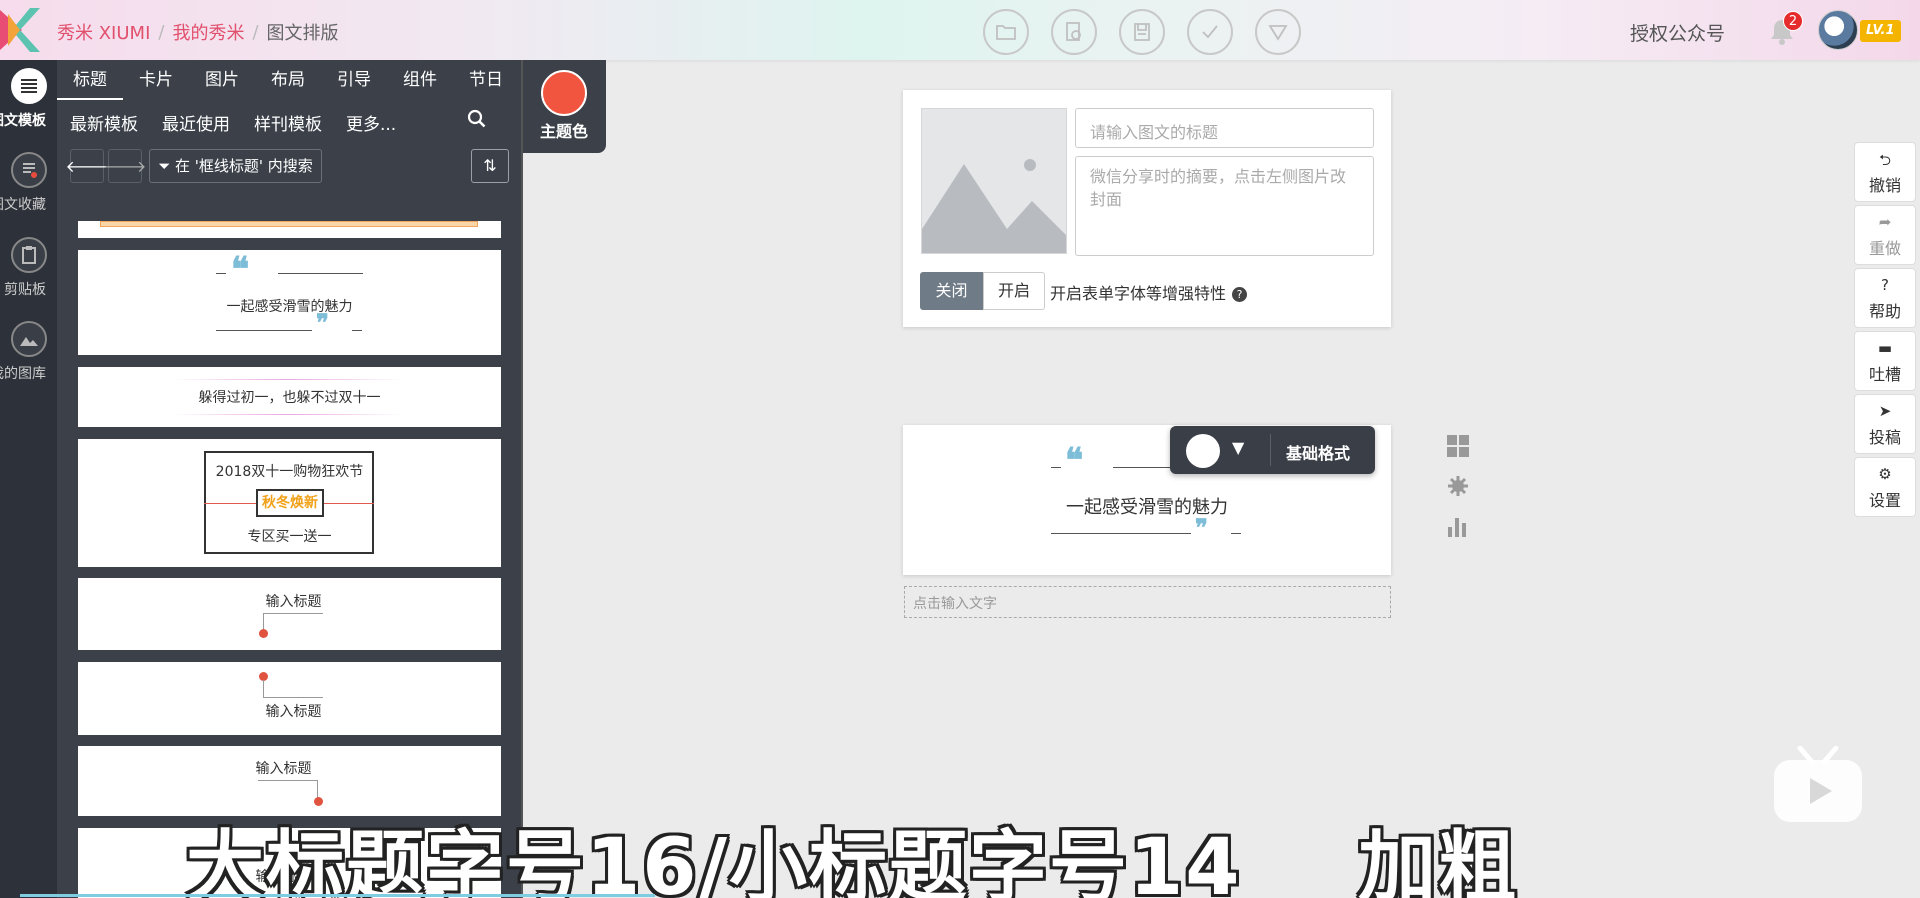 This screenshot has width=1920, height=898. Describe the element at coordinates (289, 307) in the screenshot. I see `template-title: 一起感受滑雪的魅力` at that location.